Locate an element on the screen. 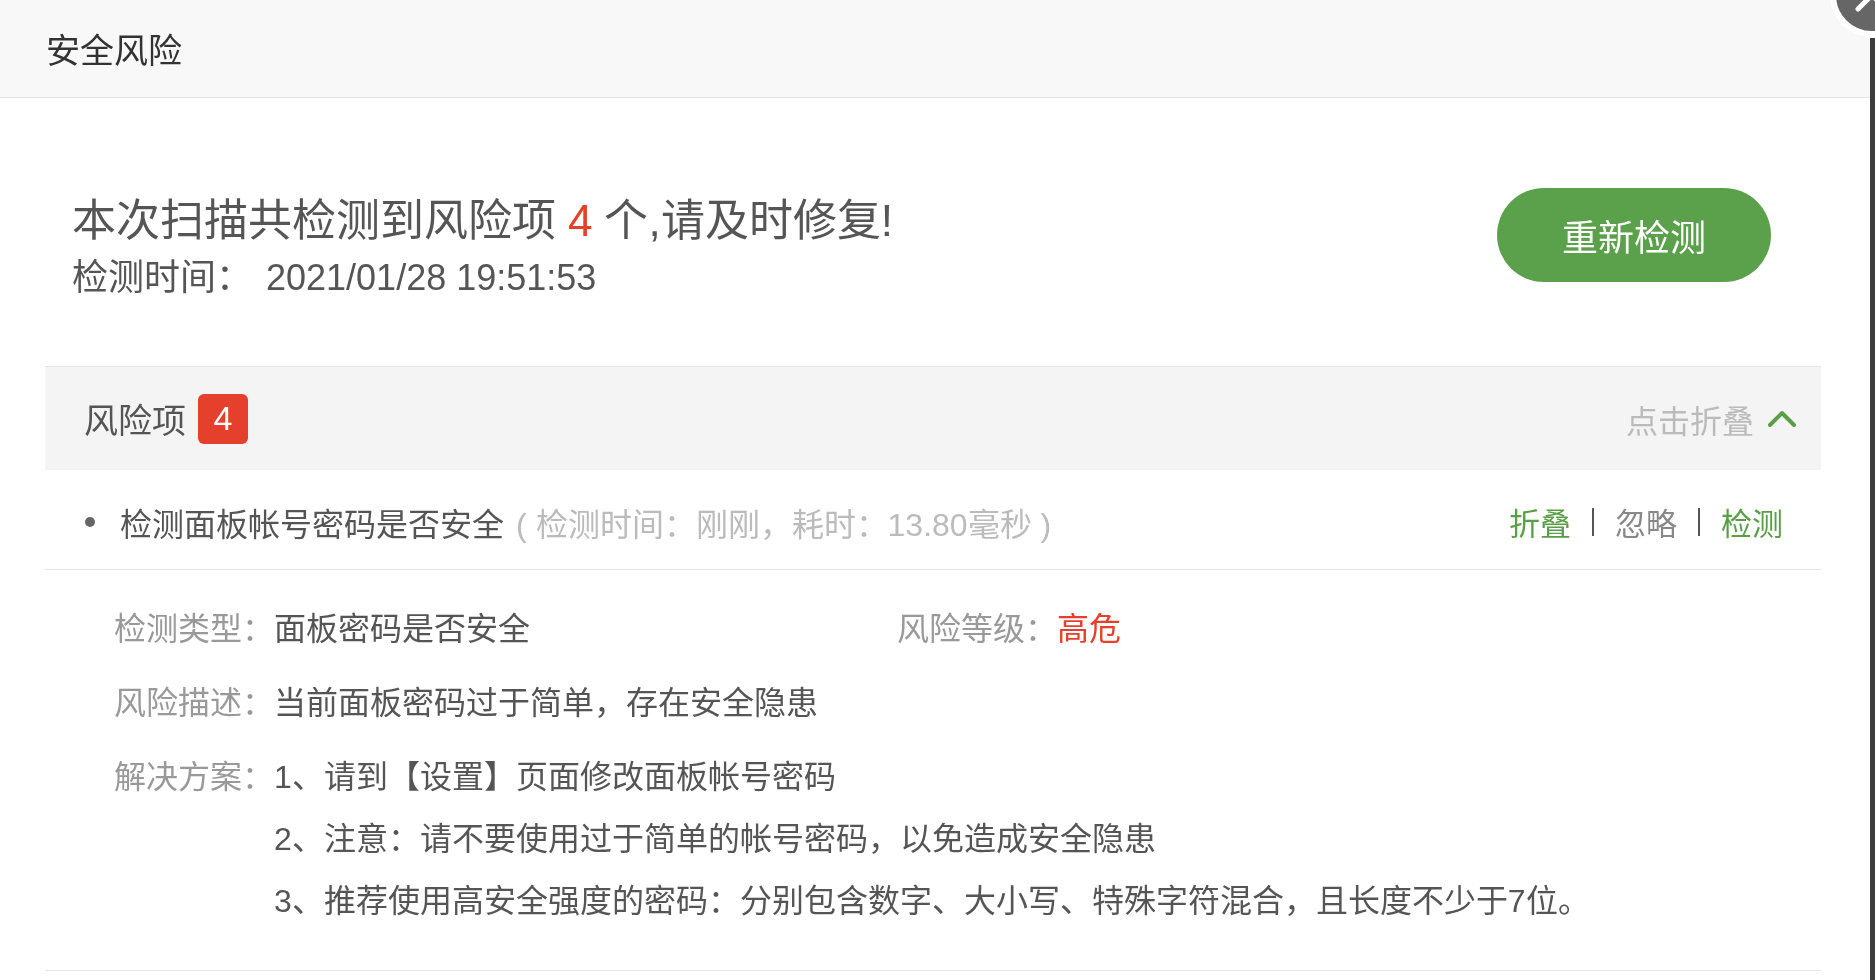 The height and width of the screenshot is (980, 1875). bullet-icon is located at coordinates (90, 521).